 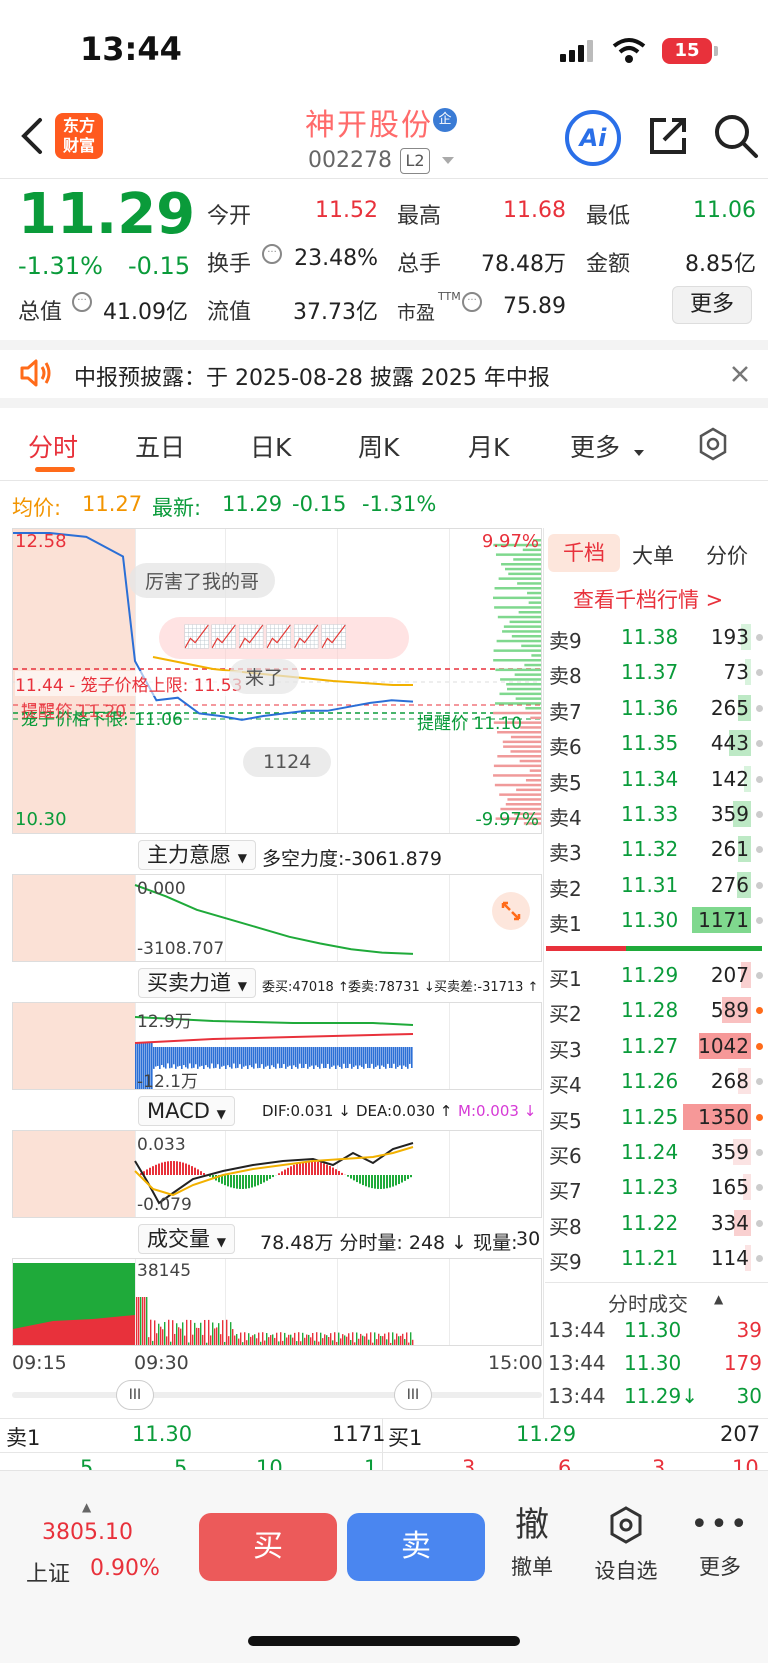 I want to click on buy-level-row: 买6 11.24 359, so click(x=654, y=1152).